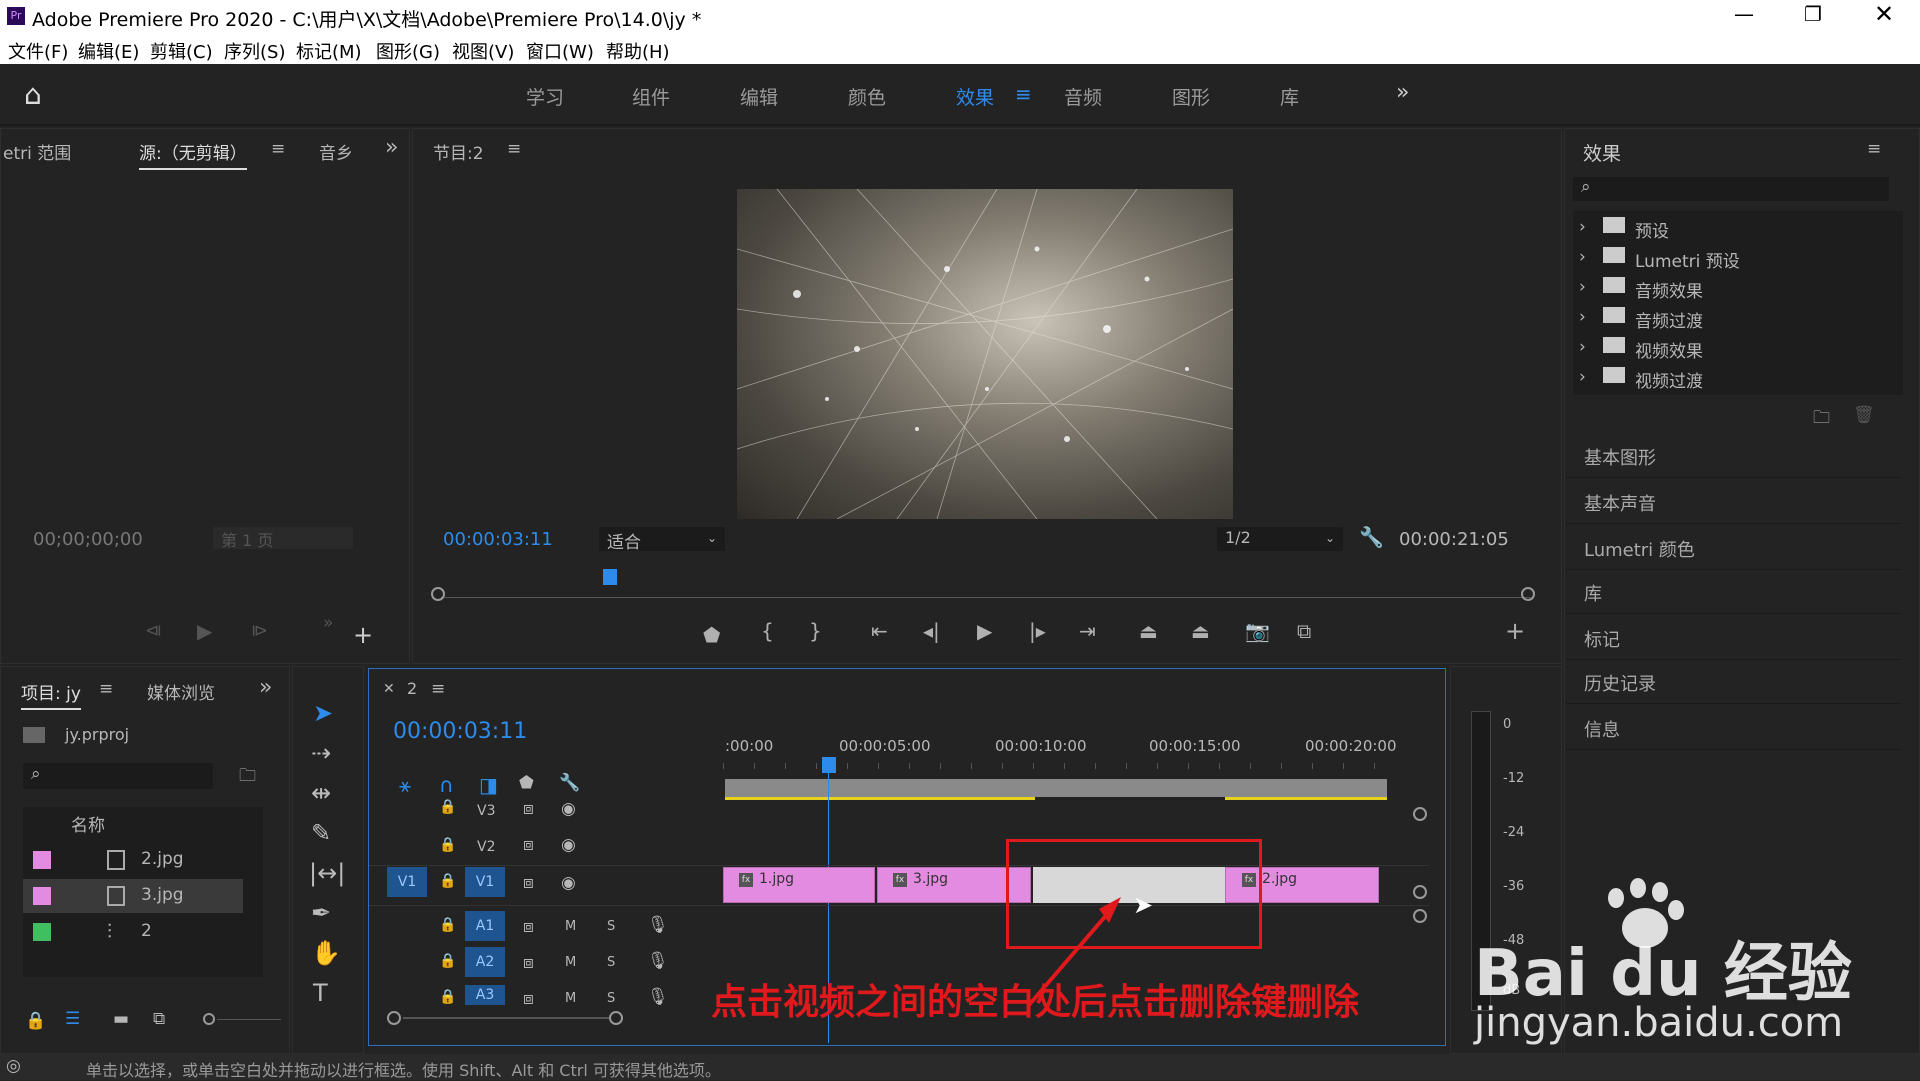 This screenshot has width=1920, height=1081. What do you see at coordinates (1884, 14) in the screenshot?
I see `close-icon: ✕` at bounding box center [1884, 14].